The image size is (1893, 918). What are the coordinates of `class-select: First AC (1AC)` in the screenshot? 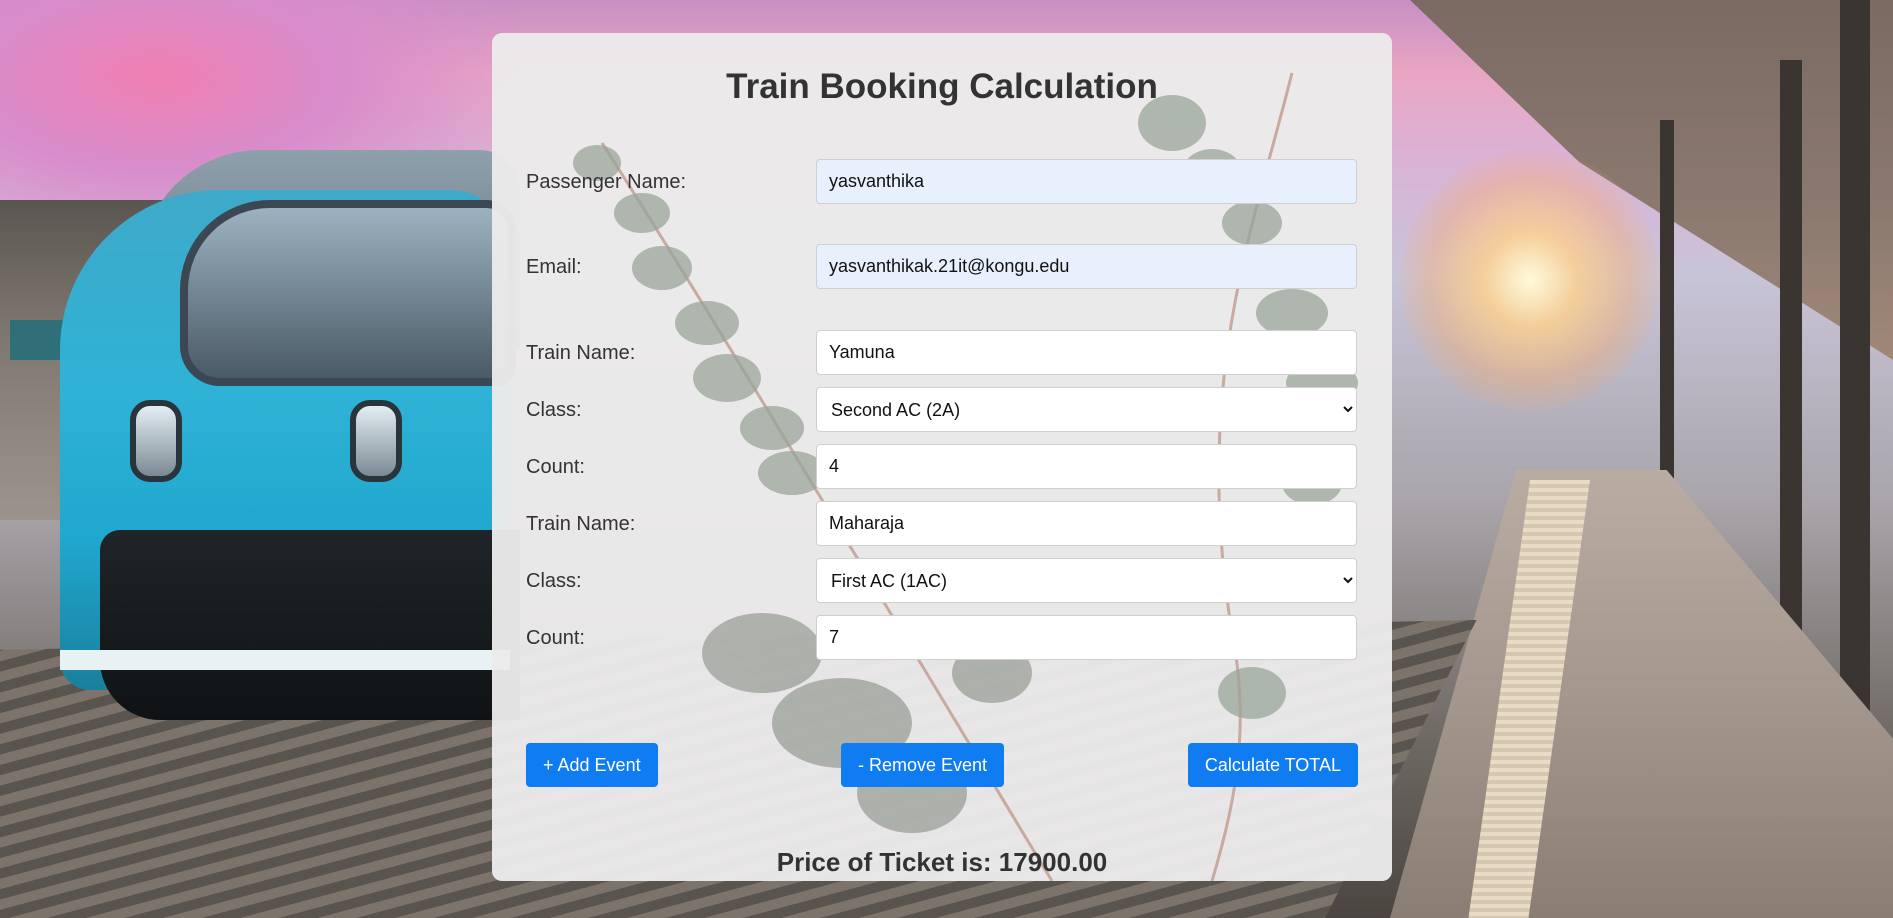 It's located at (1086, 580).